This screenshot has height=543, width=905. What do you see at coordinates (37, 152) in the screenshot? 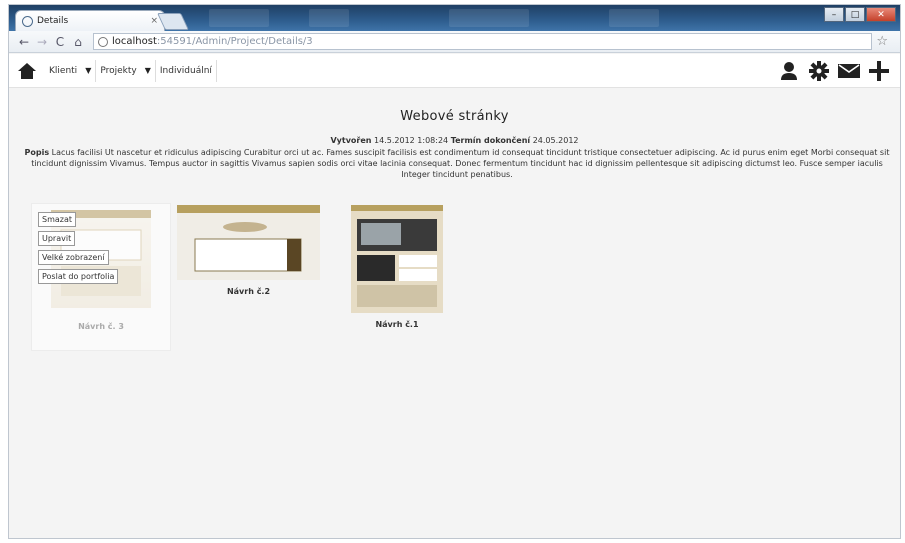
I see `description-label: Popis` at bounding box center [37, 152].